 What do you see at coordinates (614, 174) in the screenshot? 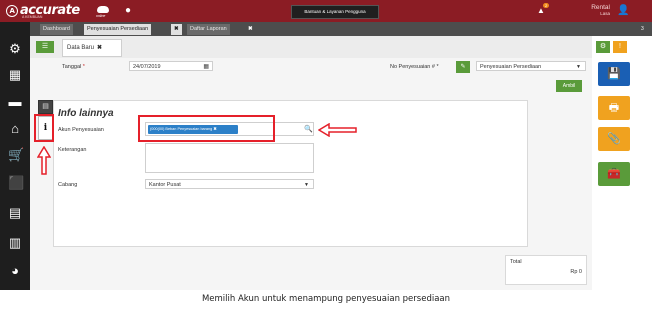
I see `toolbox-icon: 🧰` at bounding box center [614, 174].